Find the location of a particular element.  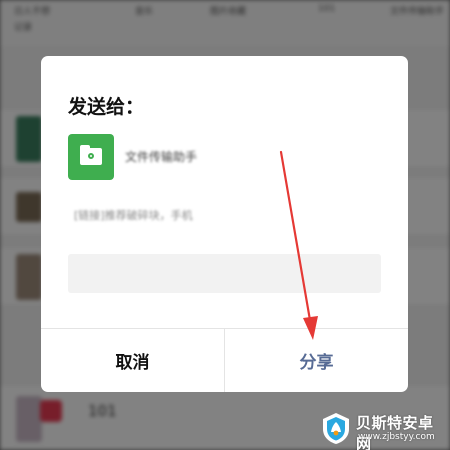

recipient-avatar is located at coordinates (91, 157).